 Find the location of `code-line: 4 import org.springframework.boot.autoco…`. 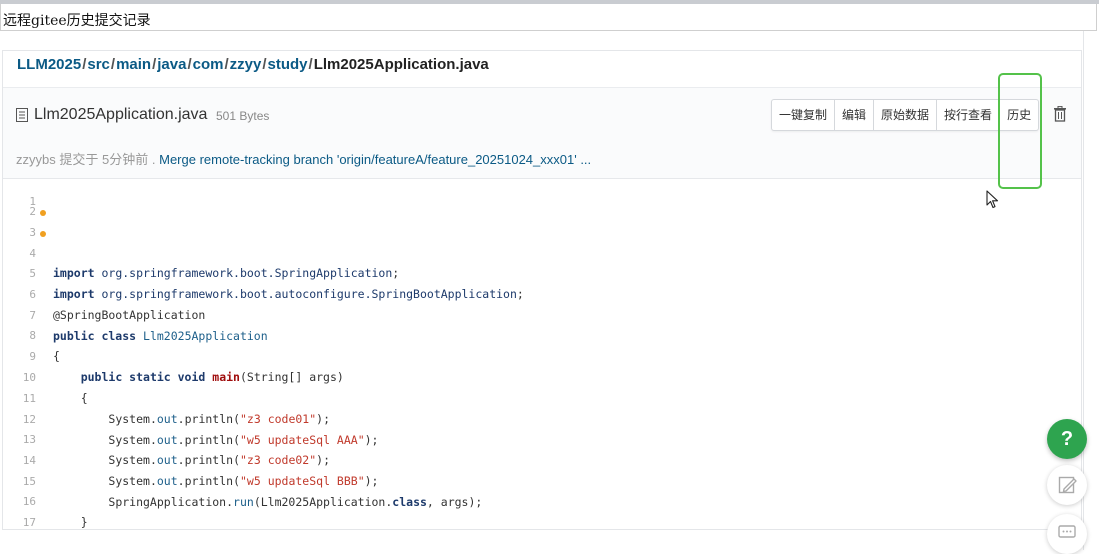

code-line: 4 import org.springframework.boot.autoco… is located at coordinates (542, 262).